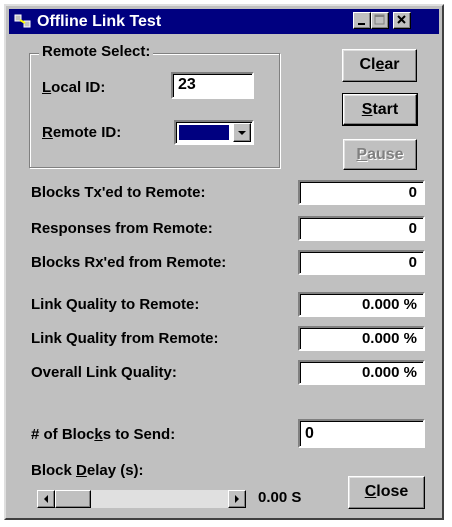 The width and height of the screenshot is (452, 527). Describe the element at coordinates (280, 497) in the screenshot. I see `block-delay-value: 0.00 S` at that location.